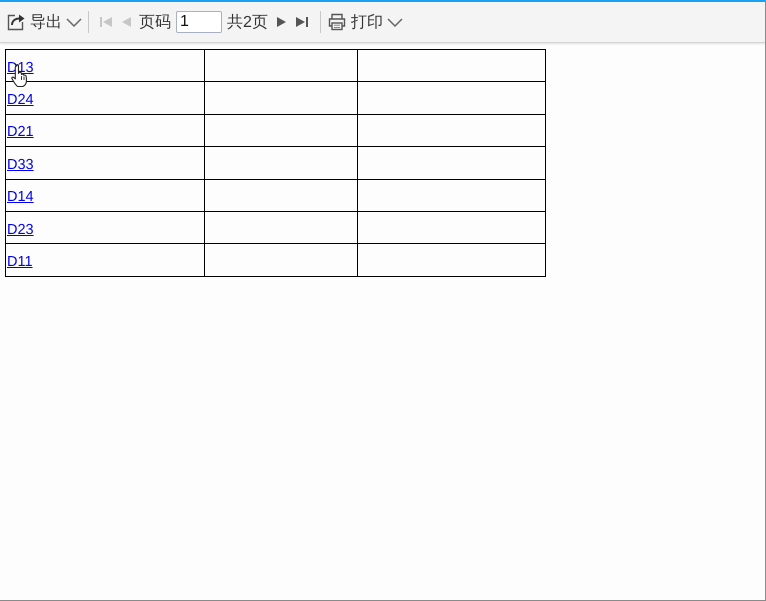  Describe the element at coordinates (199, 22) in the screenshot. I see `page-number-field: 1` at that location.